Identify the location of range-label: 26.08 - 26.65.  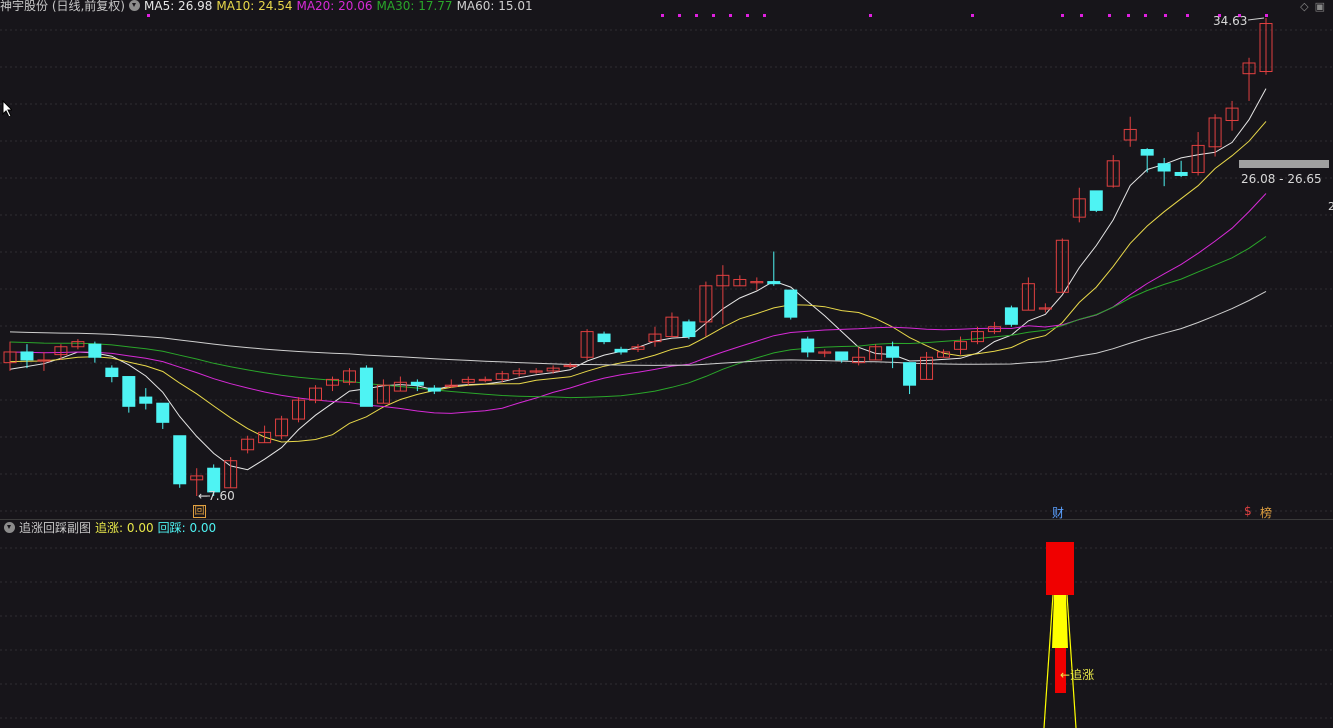
(1281, 179).